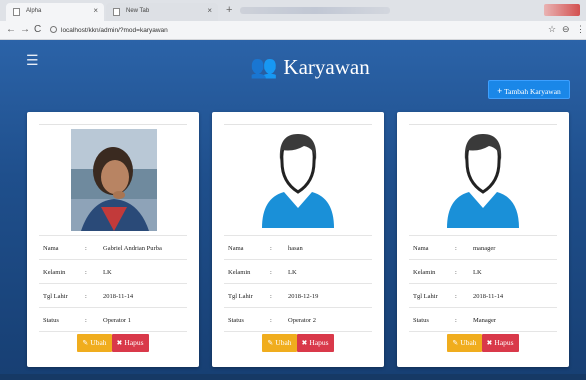  What do you see at coordinates (55, 12) in the screenshot?
I see `browser-tab-active: Alpha ×` at bounding box center [55, 12].